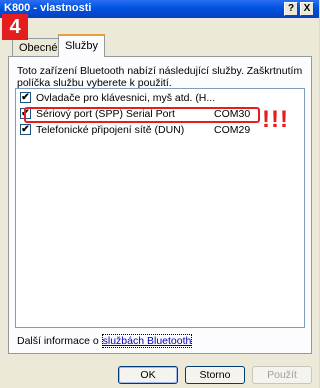 This screenshot has height=388, width=320. What do you see at coordinates (307, 9) in the screenshot?
I see `close-button: X` at bounding box center [307, 9].